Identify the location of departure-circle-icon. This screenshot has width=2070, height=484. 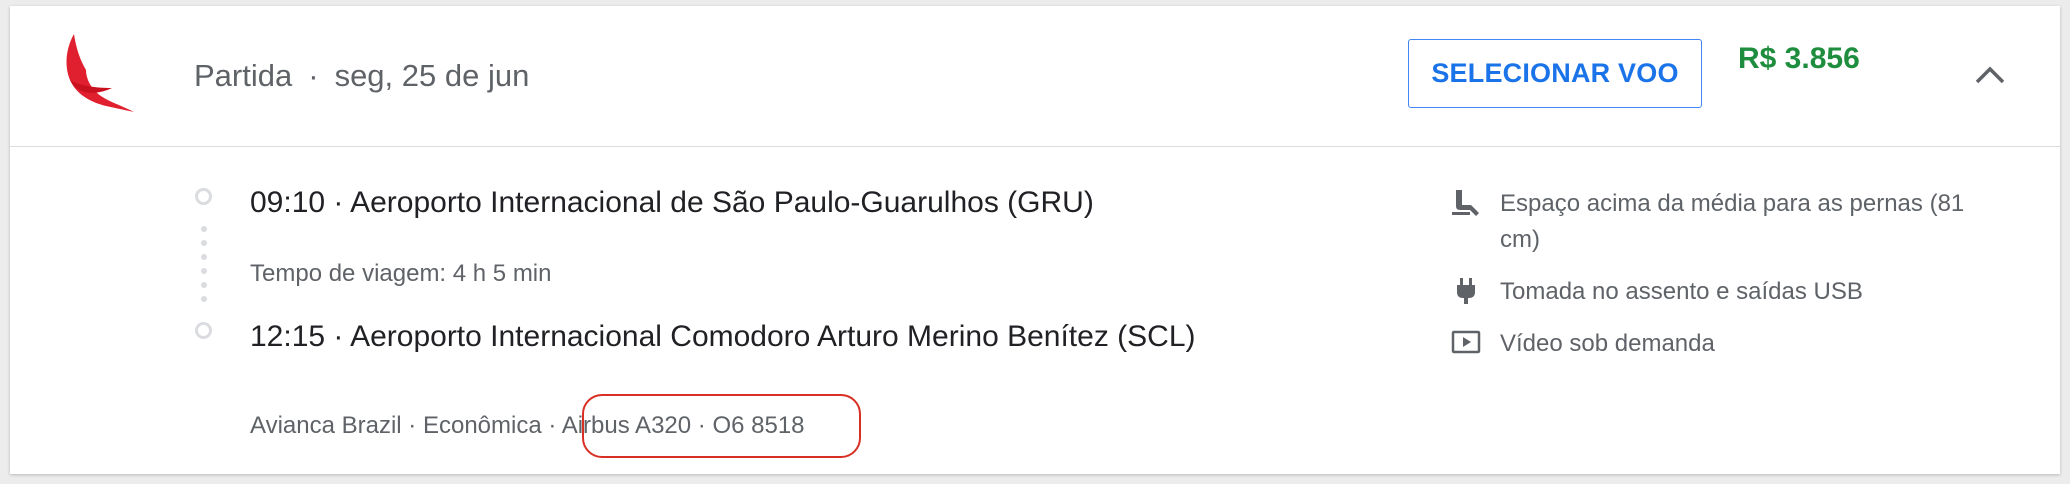
(203, 196).